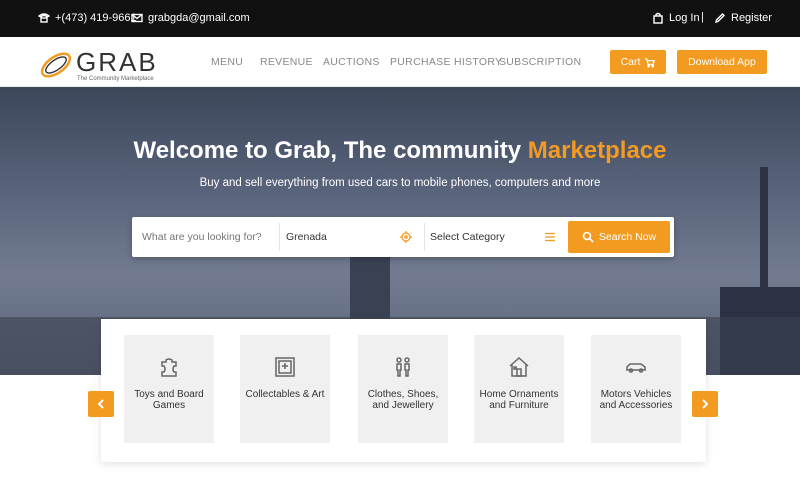  I want to click on car-icon, so click(636, 368).